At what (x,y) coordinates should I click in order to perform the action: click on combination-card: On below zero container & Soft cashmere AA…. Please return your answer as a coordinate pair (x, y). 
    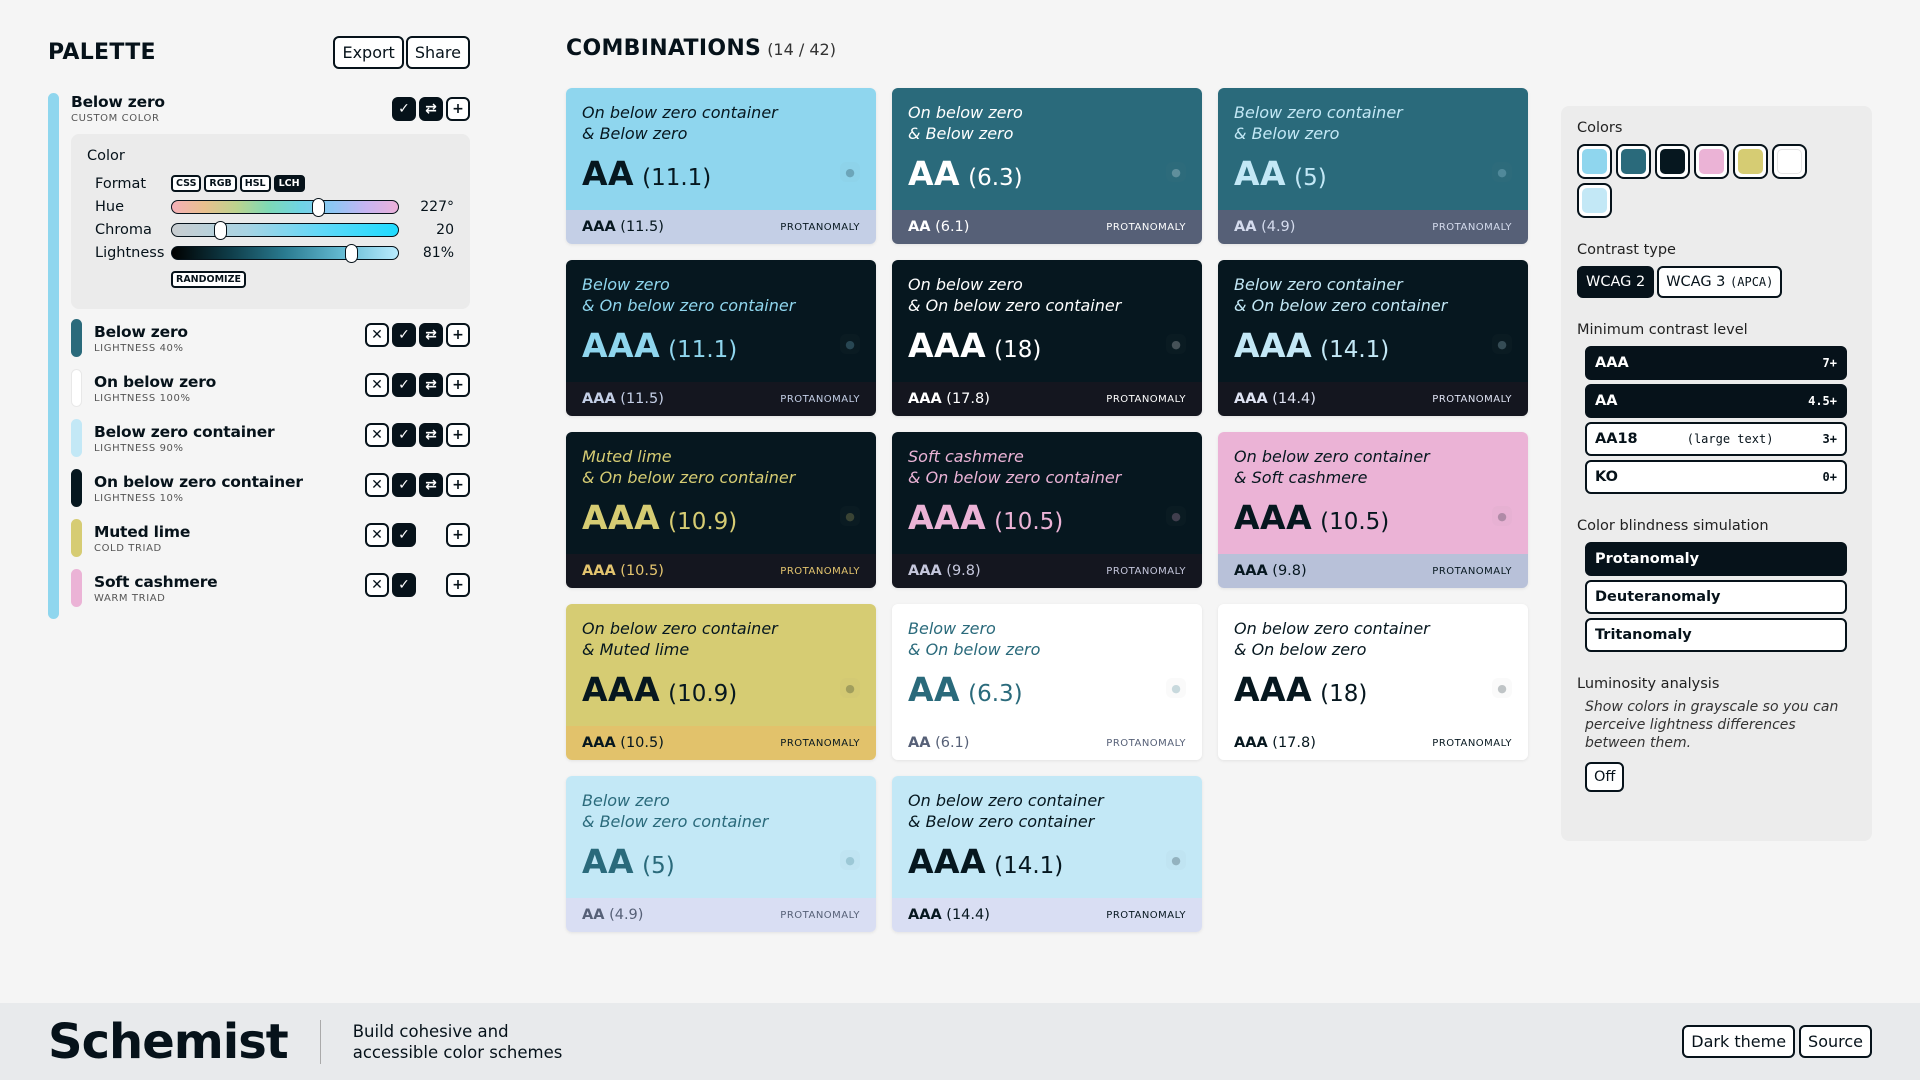
    Looking at the image, I should click on (1373, 510).